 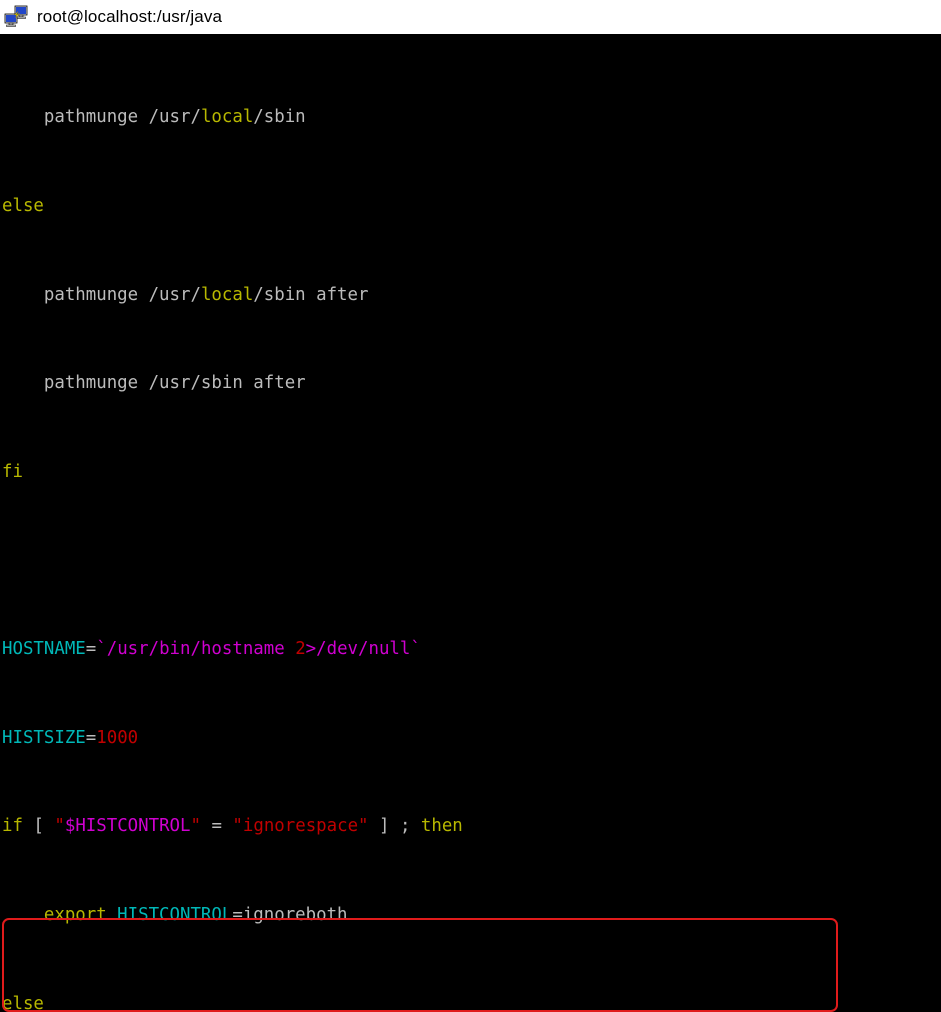 I want to click on code-span: fi, so click(x=12, y=471).